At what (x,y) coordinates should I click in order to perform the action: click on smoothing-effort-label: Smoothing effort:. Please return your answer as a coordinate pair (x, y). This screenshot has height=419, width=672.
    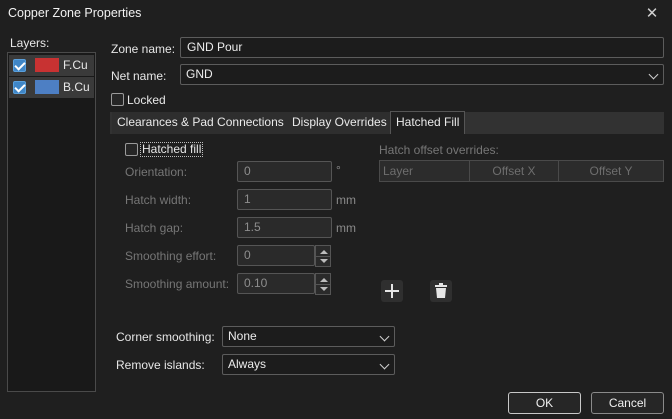
    Looking at the image, I should click on (171, 256).